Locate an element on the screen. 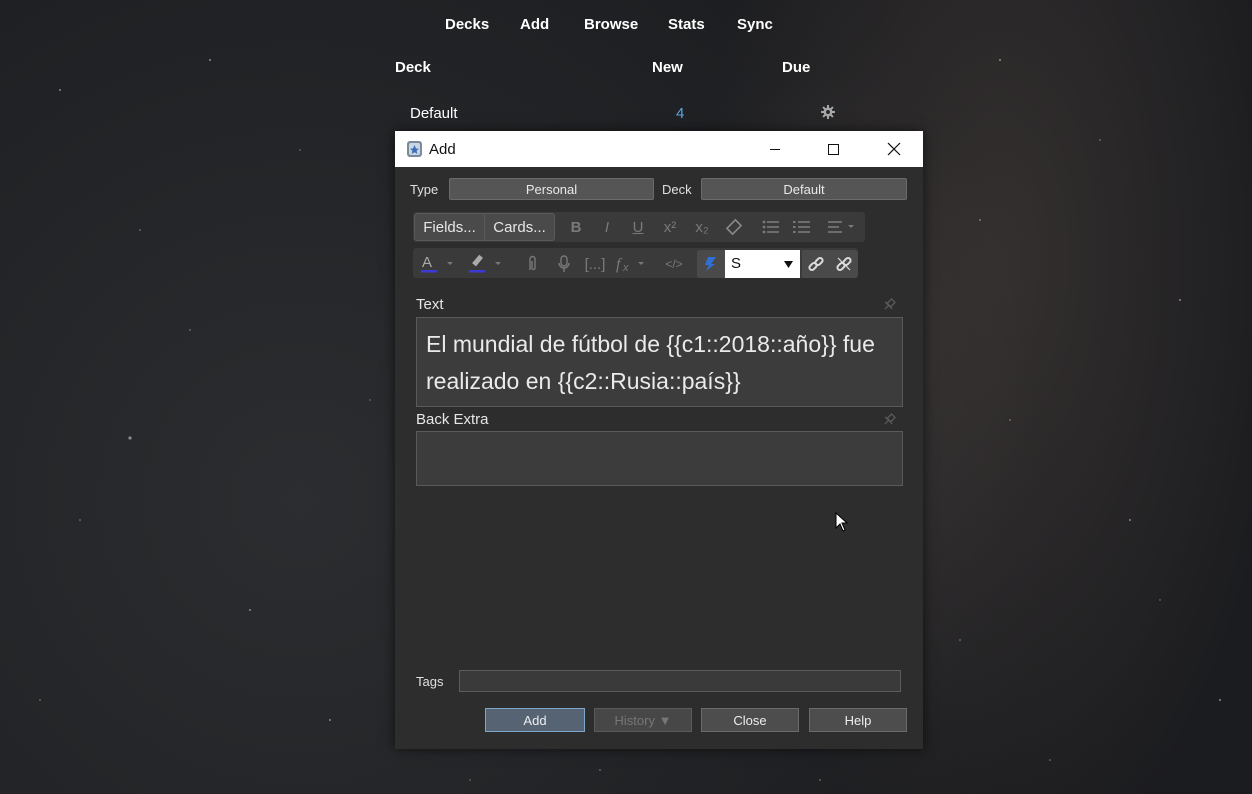 This screenshot has height=794, width=1252. svg-text: A is located at coordinates (427, 262).